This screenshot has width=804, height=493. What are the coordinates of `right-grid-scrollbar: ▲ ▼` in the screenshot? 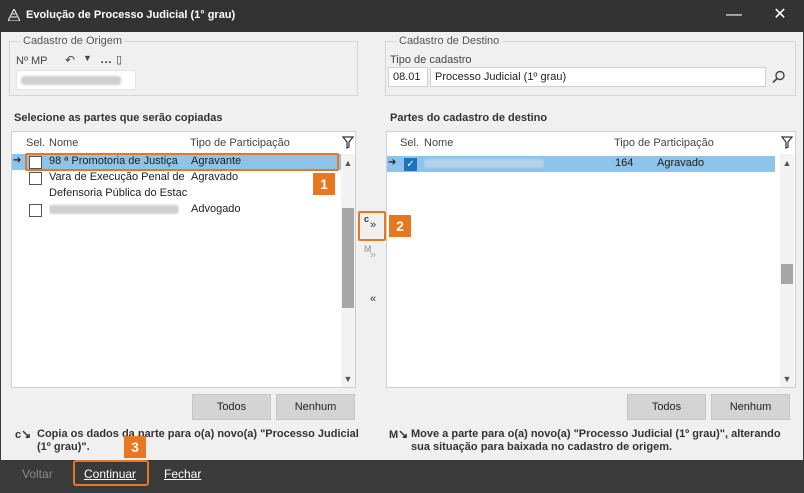 It's located at (787, 270).